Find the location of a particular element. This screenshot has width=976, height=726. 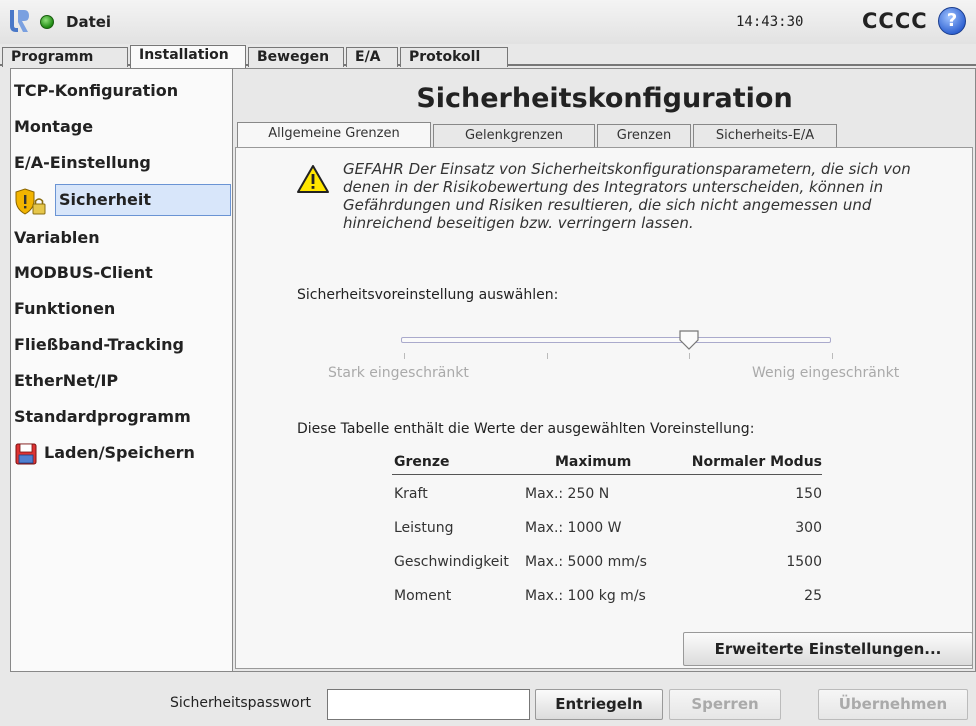

table-row: Kraft Max.: 250 N 150 is located at coordinates (607, 494).